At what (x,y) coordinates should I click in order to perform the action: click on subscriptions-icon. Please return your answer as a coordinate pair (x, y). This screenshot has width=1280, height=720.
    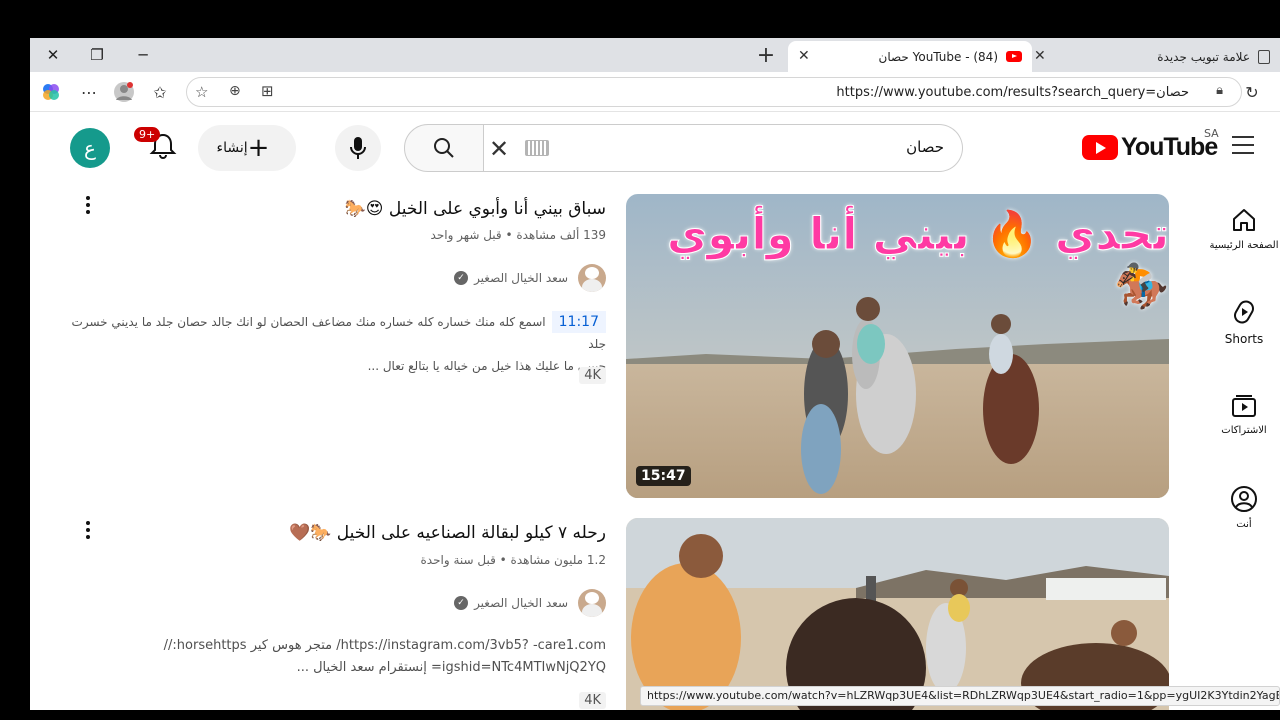
    Looking at the image, I should click on (1244, 406).